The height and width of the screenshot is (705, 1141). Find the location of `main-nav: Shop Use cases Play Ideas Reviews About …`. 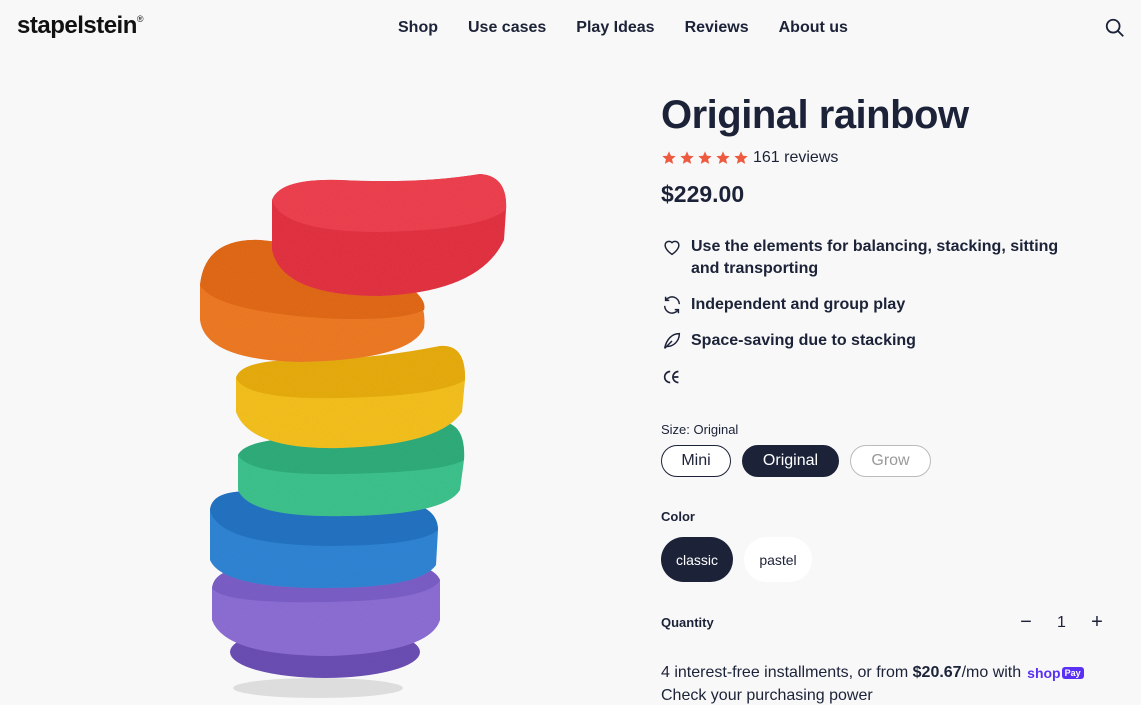

main-nav: Shop Use cases Play Ideas Reviews About … is located at coordinates (623, 28).